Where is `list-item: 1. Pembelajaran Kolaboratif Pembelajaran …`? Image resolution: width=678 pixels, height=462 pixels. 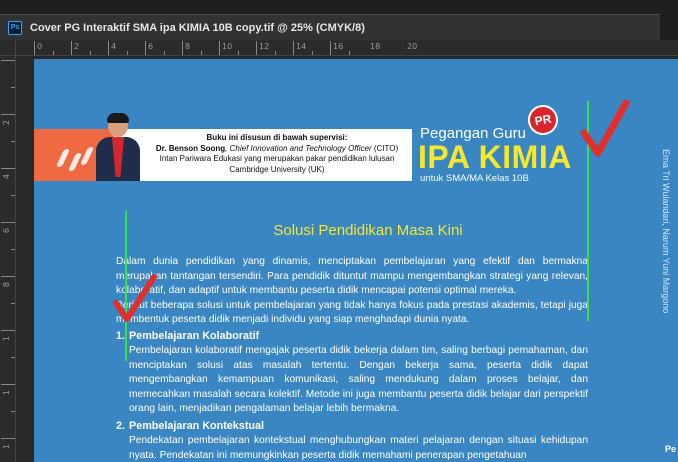 list-item: 1. Pembelajaran Kolaboratif Pembelajaran … is located at coordinates (352, 373).